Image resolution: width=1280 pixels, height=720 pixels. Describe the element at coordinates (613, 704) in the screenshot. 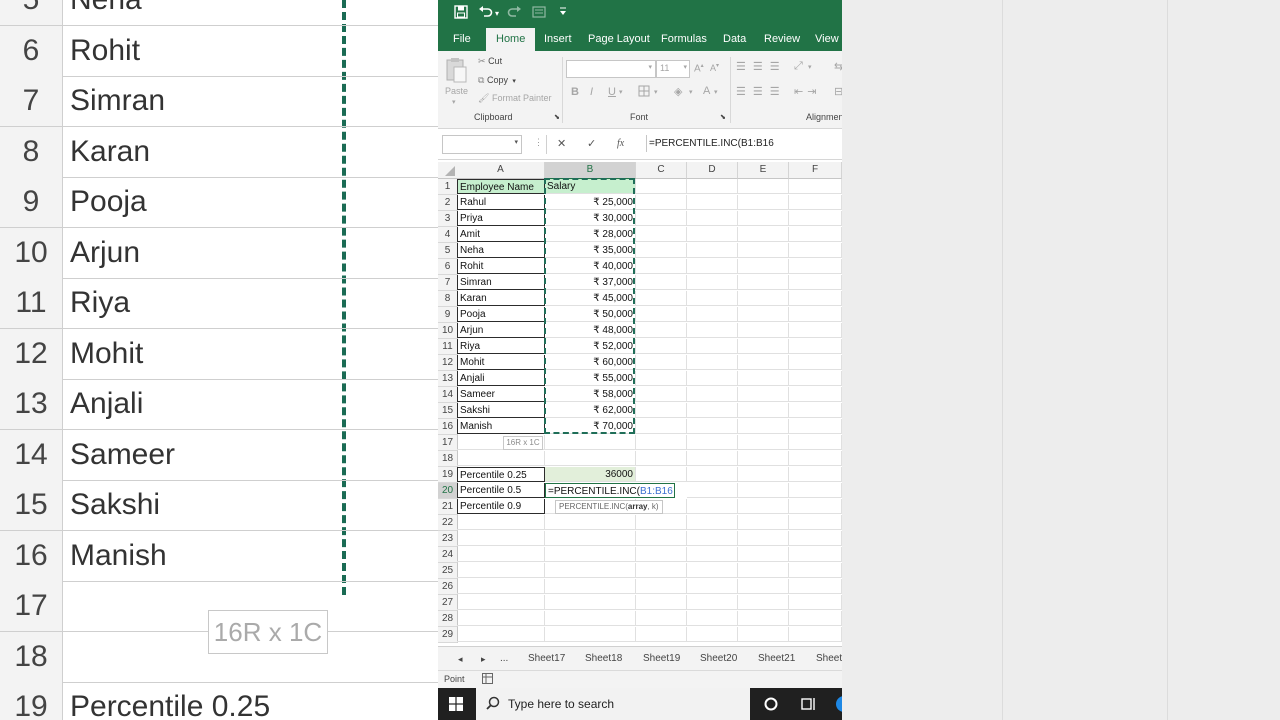

I see `taskbar-search-box: Type here to search` at that location.